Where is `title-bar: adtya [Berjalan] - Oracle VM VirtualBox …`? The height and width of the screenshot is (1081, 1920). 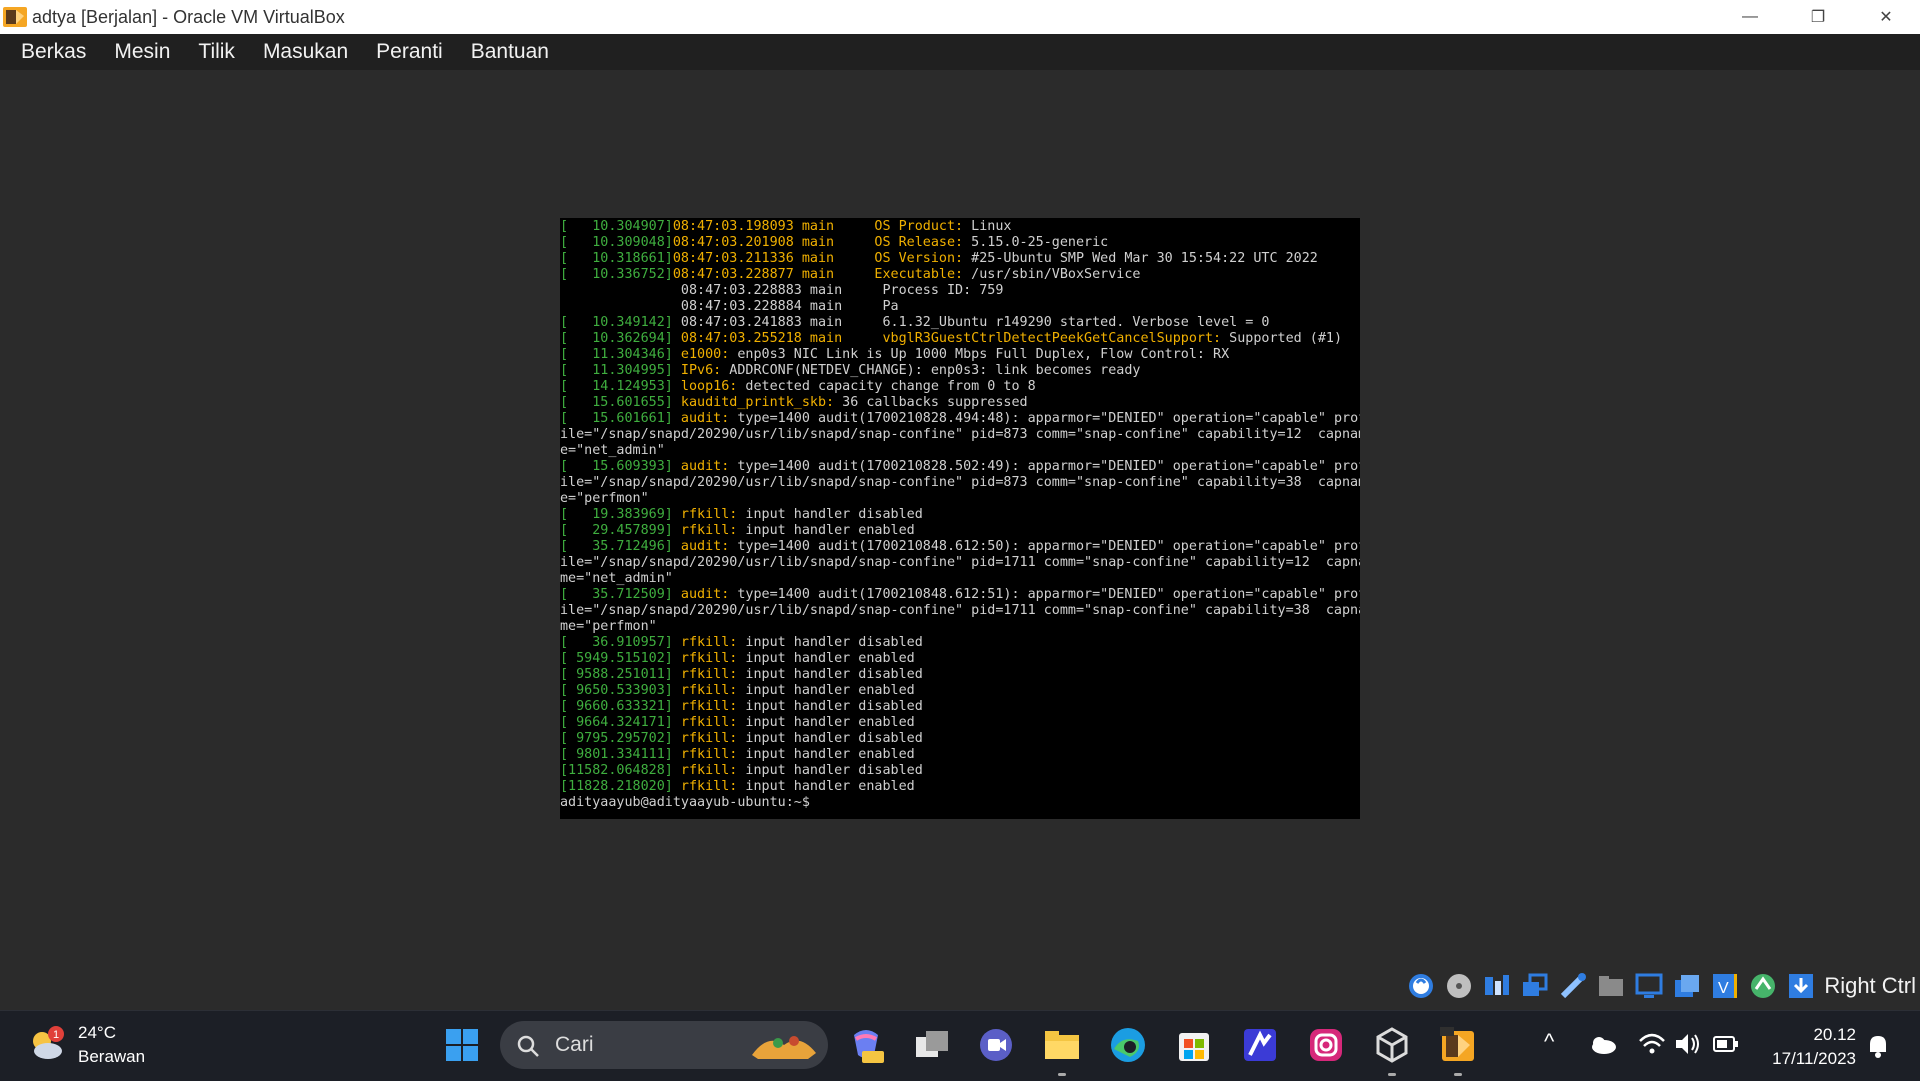
title-bar: adtya [Berjalan] - Oracle VM VirtualBox … is located at coordinates (960, 17).